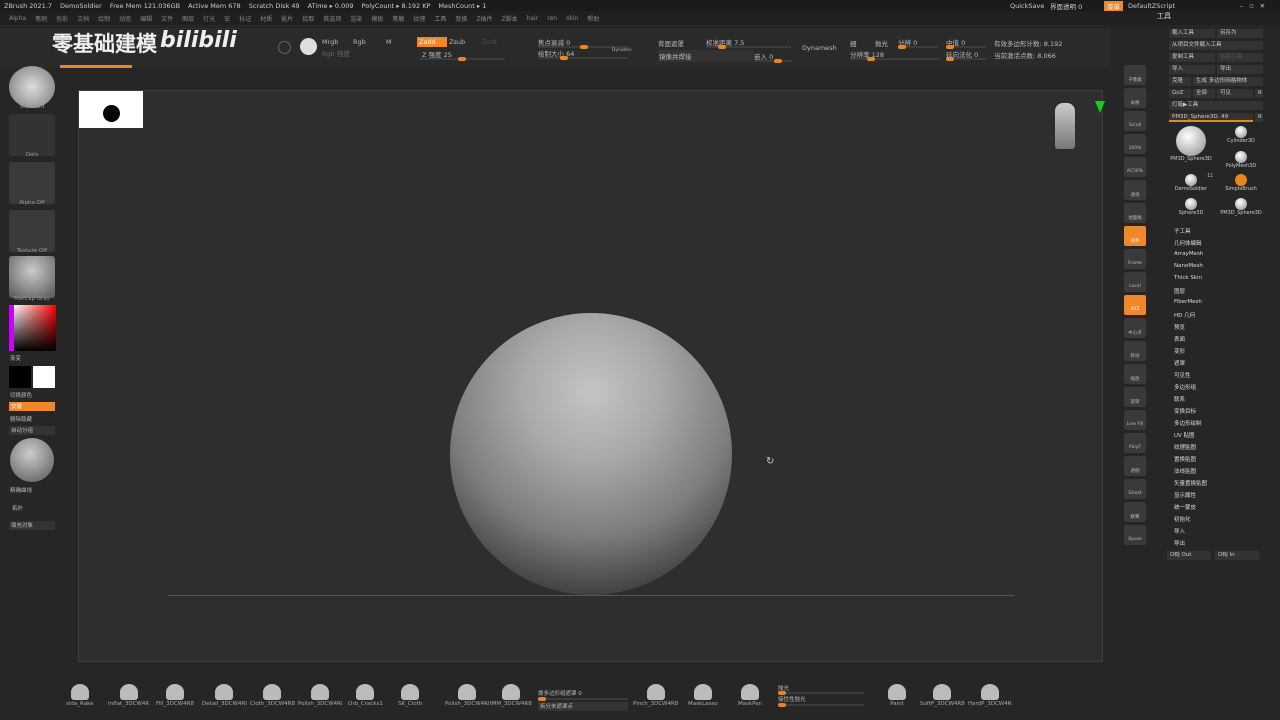 This screenshot has width=1280, height=720. What do you see at coordinates (32, 525) in the screenshot?
I see `fill-object-button: 填充对象` at bounding box center [32, 525].